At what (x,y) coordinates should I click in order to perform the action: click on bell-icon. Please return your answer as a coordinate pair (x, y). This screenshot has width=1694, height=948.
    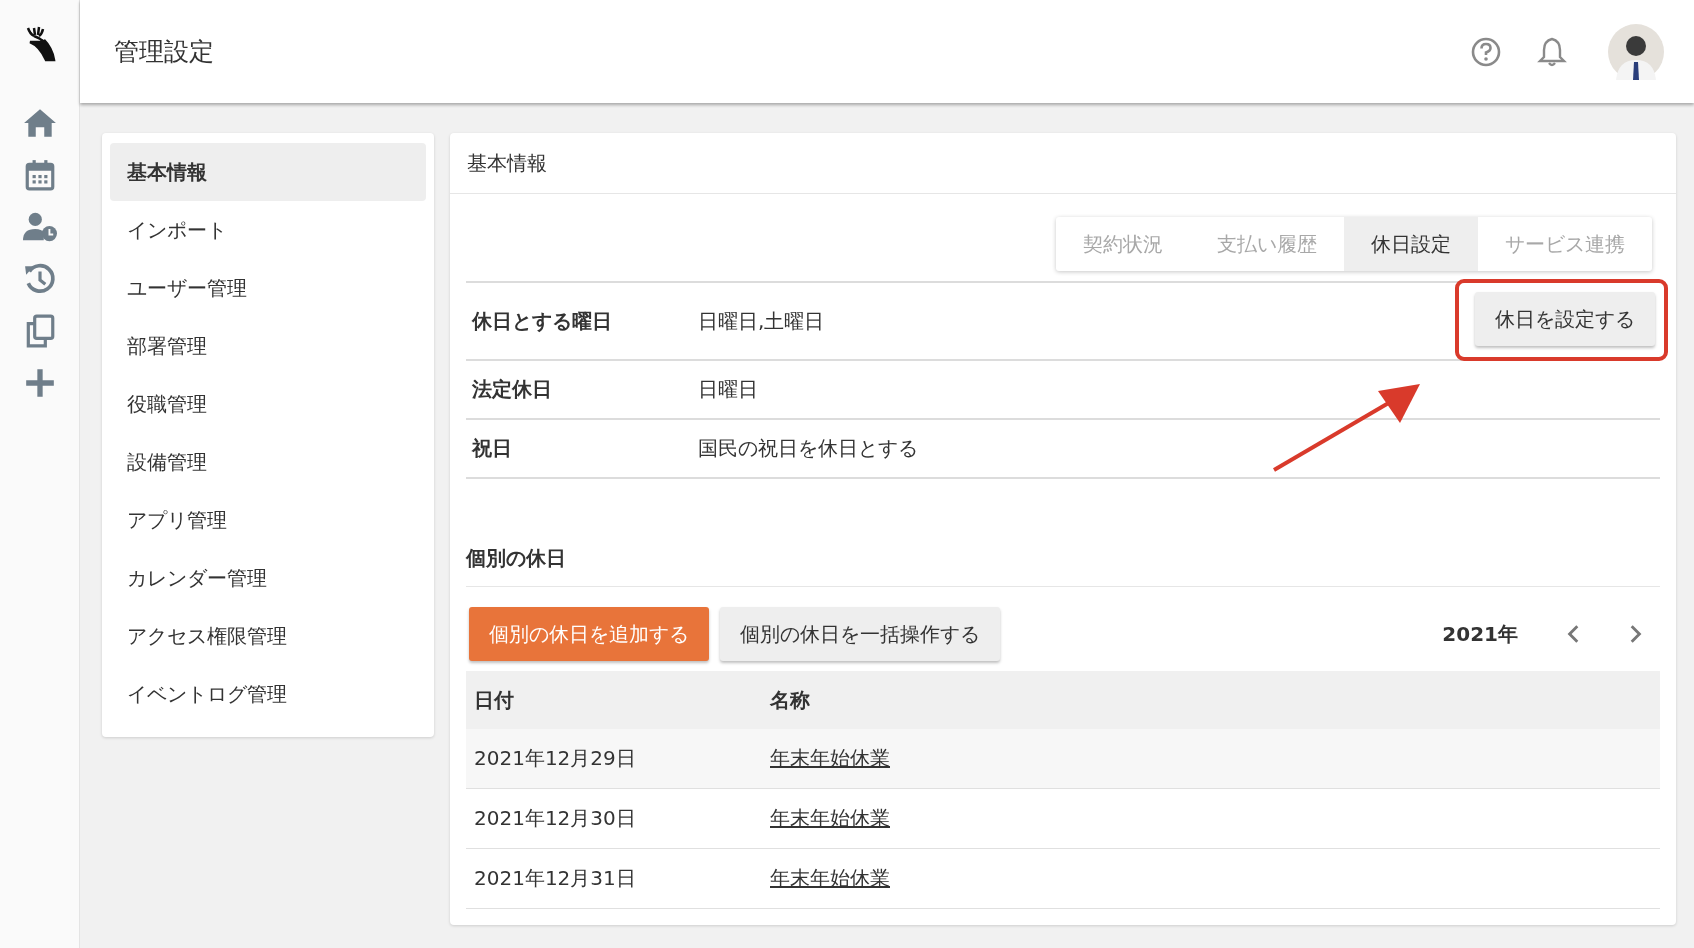
    Looking at the image, I should click on (1552, 51).